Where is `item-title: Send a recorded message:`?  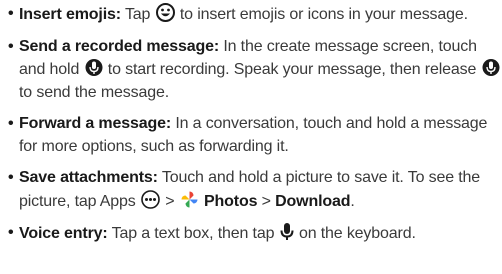
item-title: Send a recorded message: is located at coordinates (119, 46).